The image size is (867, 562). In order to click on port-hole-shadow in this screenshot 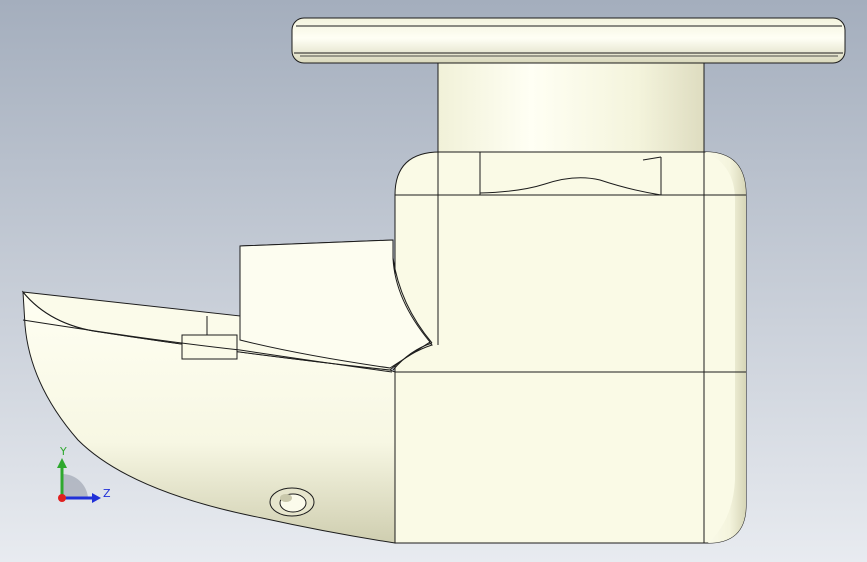, I will do `click(286, 498)`.